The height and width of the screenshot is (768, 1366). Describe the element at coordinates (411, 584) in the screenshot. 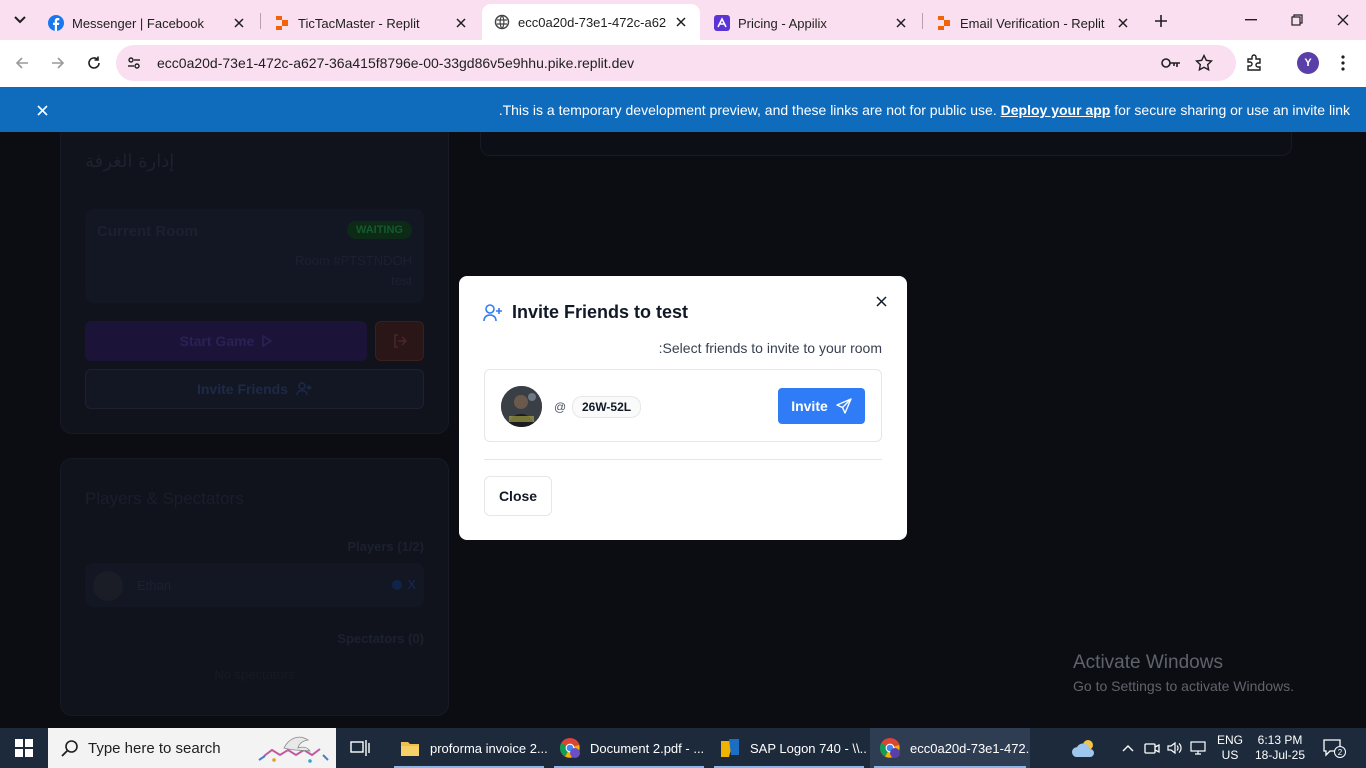

I see `player-symbol: X` at that location.